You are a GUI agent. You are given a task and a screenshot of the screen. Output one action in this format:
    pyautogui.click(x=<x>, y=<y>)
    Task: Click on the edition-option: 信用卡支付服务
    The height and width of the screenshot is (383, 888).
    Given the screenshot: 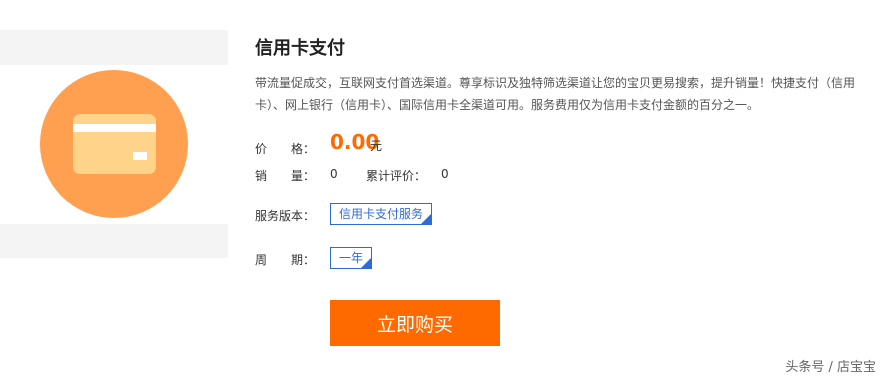 What is the action you would take?
    pyautogui.click(x=381, y=214)
    